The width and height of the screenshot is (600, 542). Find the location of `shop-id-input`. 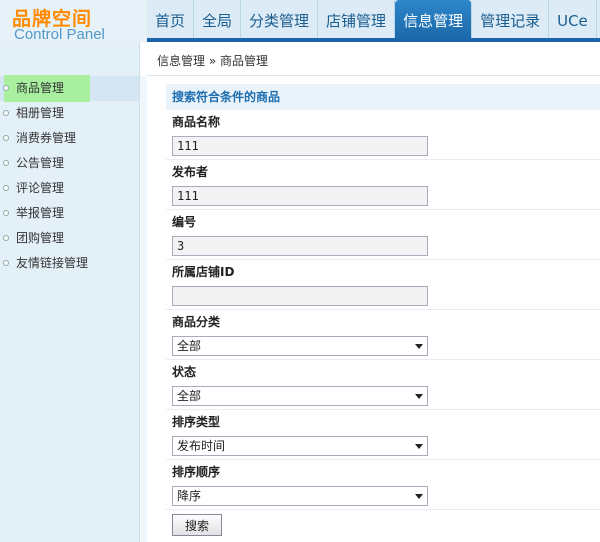

shop-id-input is located at coordinates (300, 296).